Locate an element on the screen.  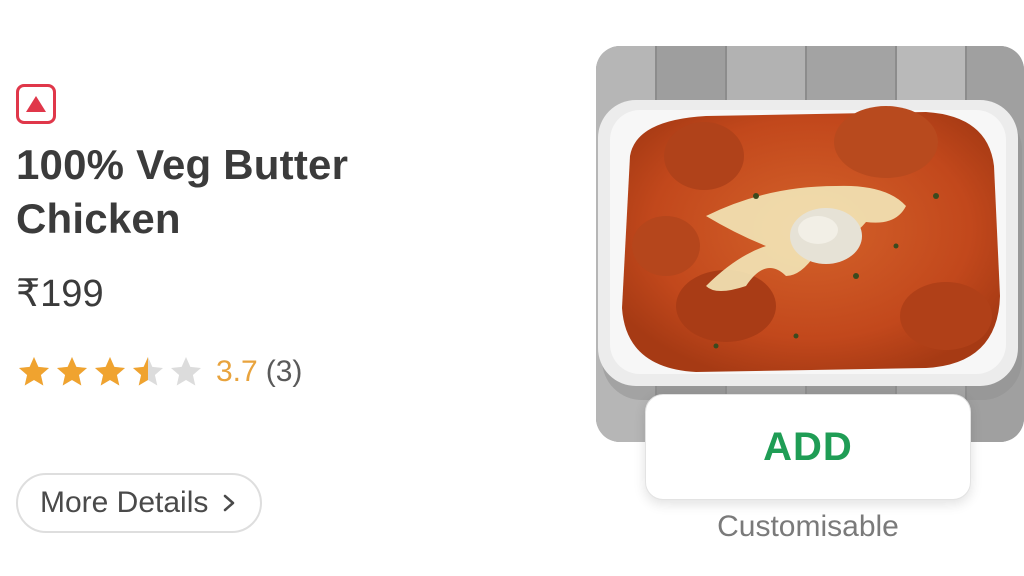
chevron-right-icon is located at coordinates (229, 503).